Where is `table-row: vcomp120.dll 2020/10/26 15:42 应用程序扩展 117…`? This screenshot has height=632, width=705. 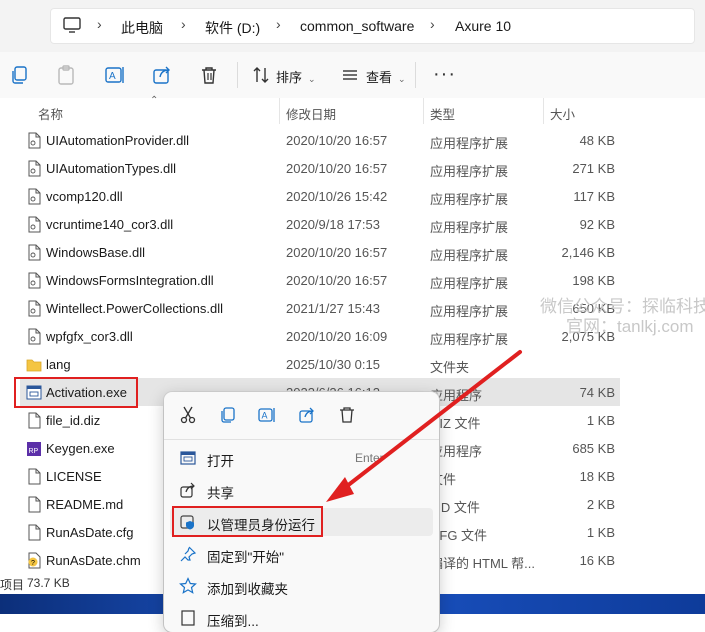
table-row: vcomp120.dll 2020/10/26 15:42 应用程序扩展 117… is located at coordinates (320, 196).